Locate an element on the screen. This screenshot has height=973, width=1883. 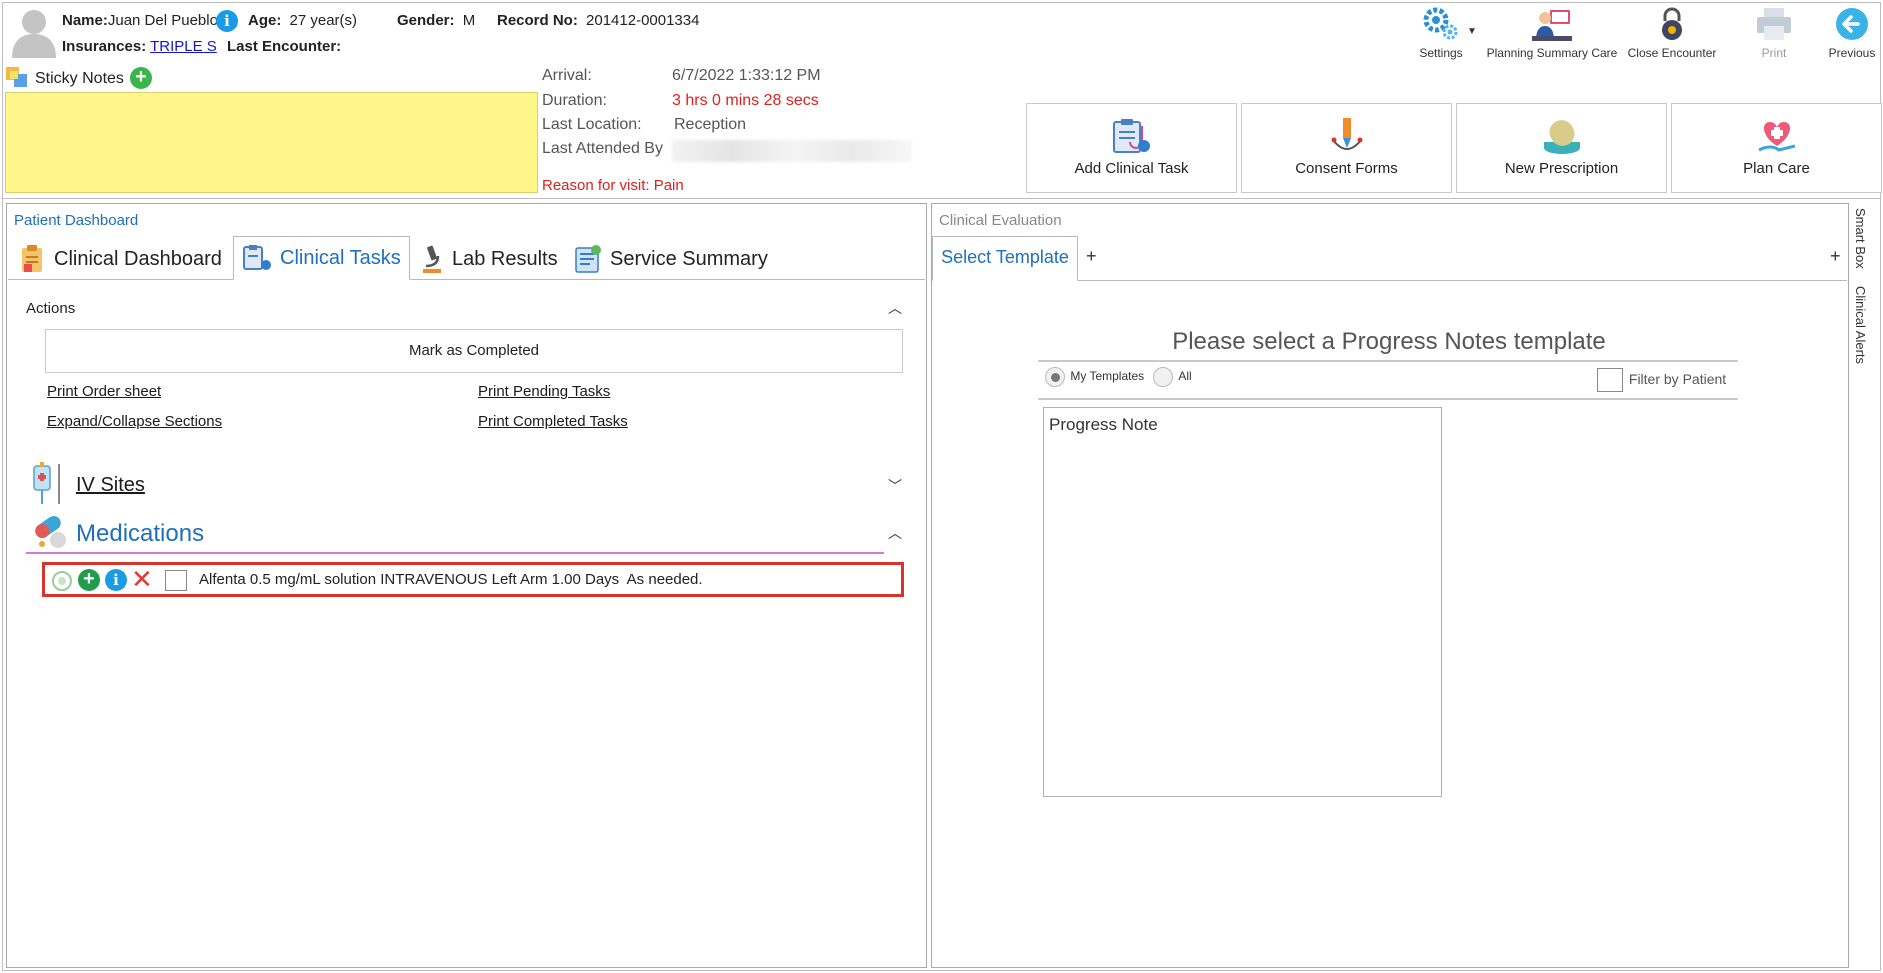
patient-info-icon: i is located at coordinates (227, 21).